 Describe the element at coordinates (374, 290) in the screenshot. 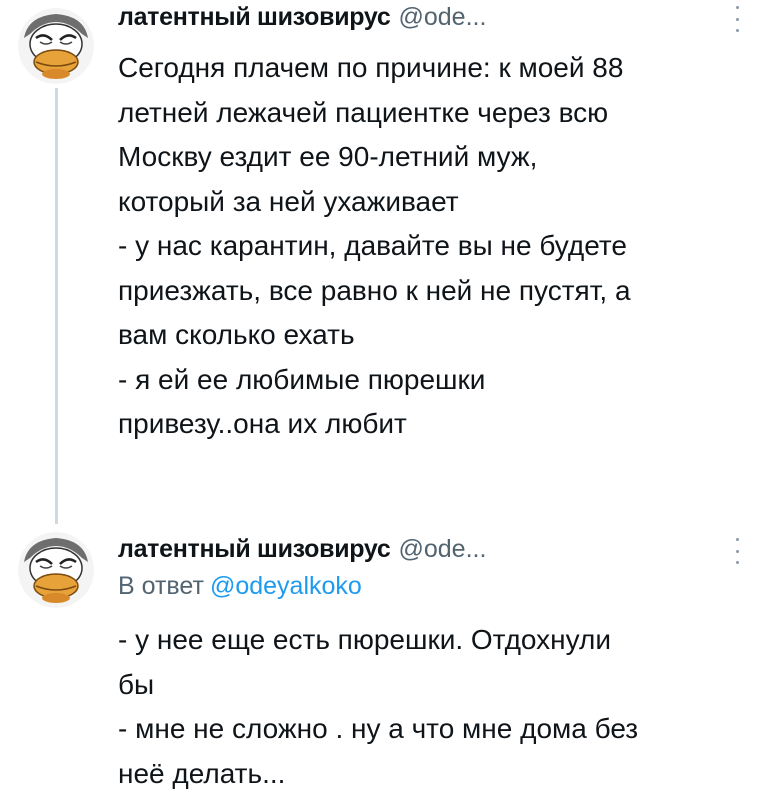

I see `tweet-text-line: приезжать, все равно к ней не пустят, а` at that location.